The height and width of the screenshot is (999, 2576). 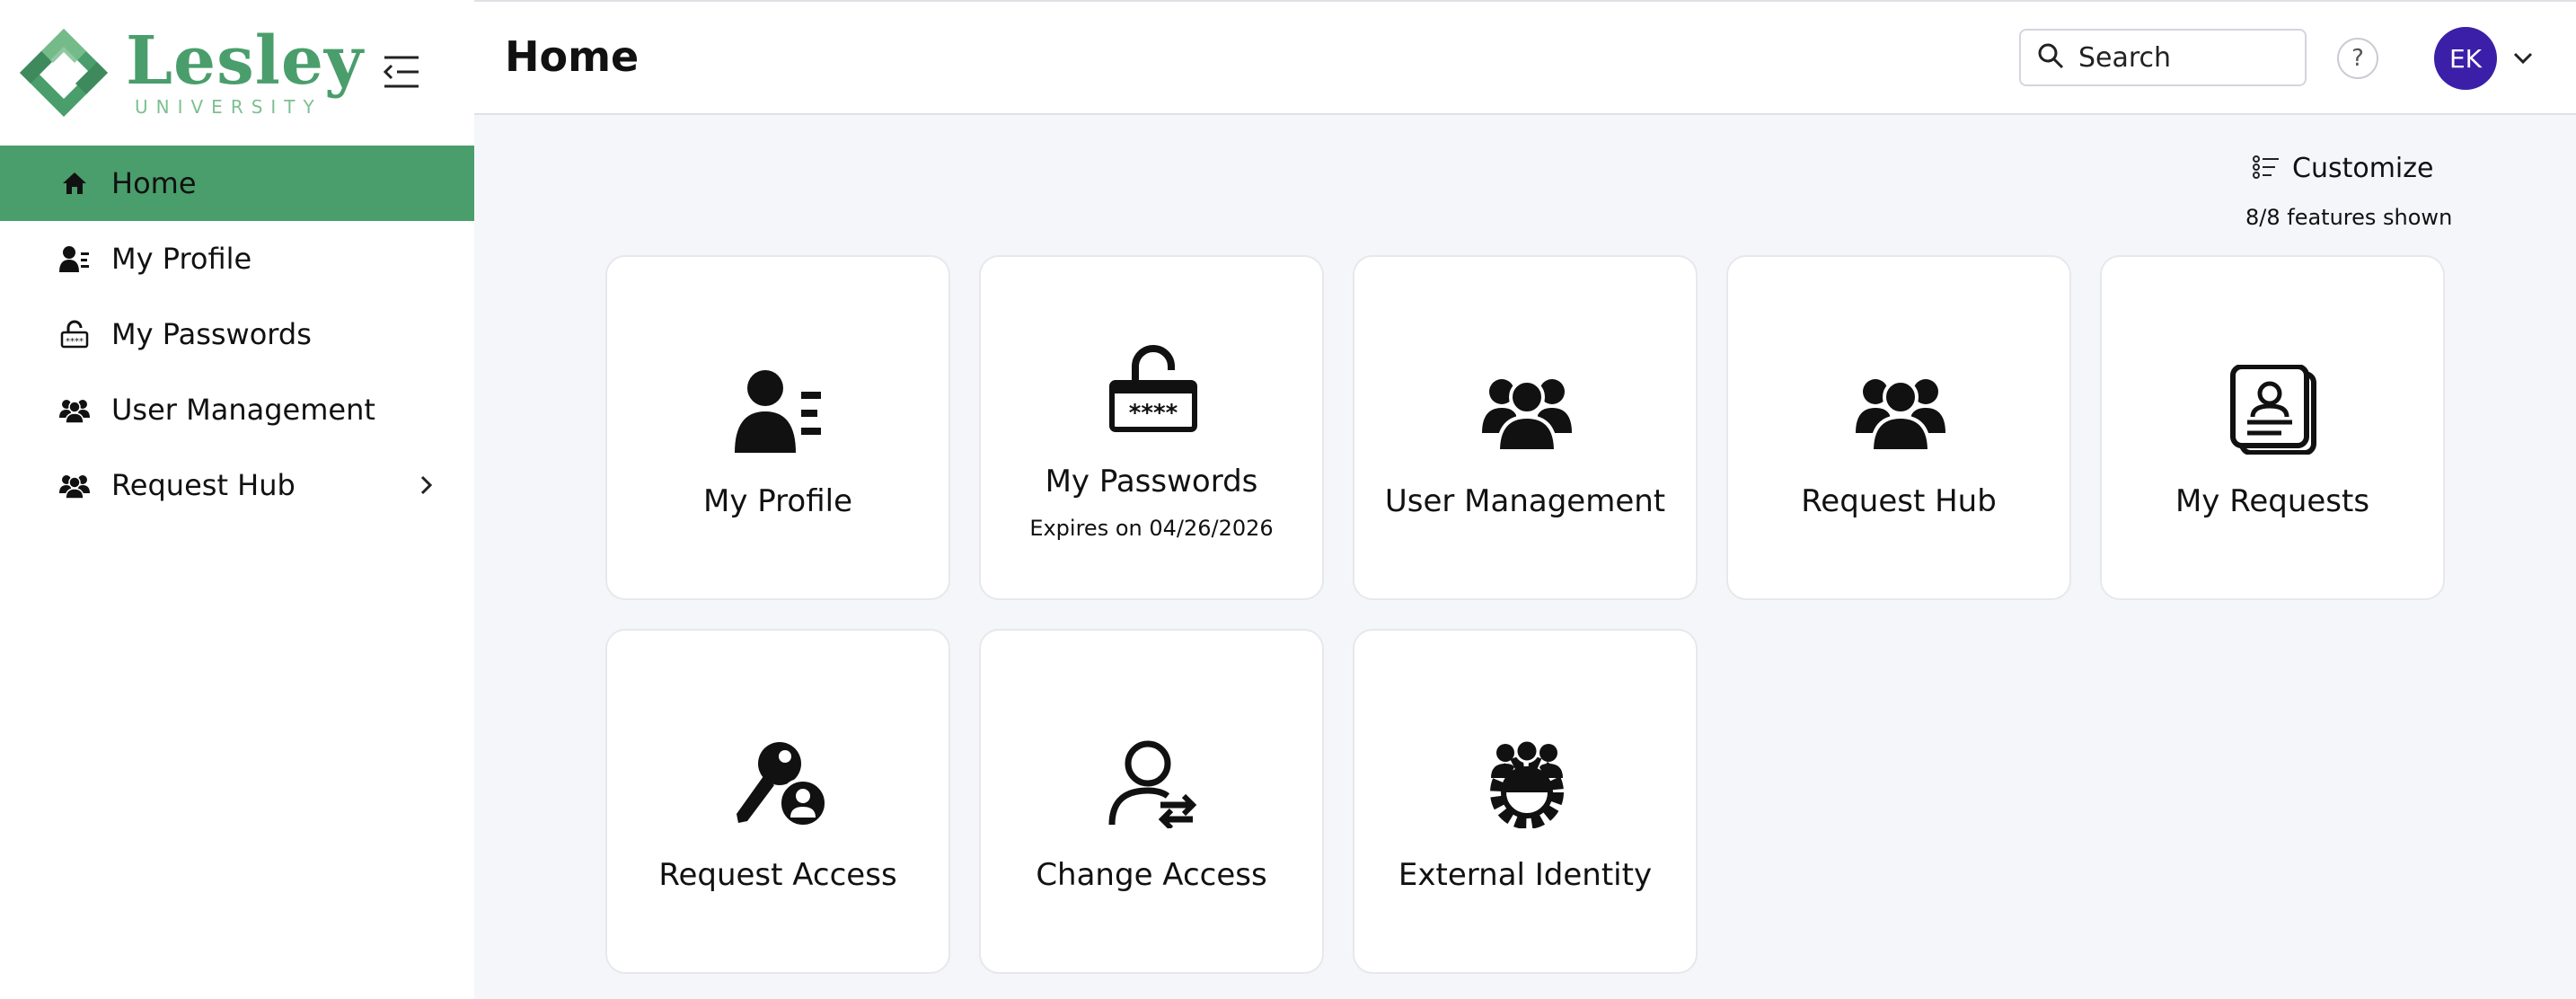 I want to click on card-external-identity: External Identity, so click(x=1525, y=801).